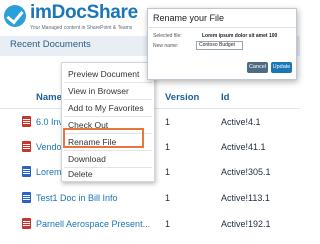 The image size is (320, 244). Describe the element at coordinates (108, 174) in the screenshot. I see `menu-item-delete: Delete` at that location.